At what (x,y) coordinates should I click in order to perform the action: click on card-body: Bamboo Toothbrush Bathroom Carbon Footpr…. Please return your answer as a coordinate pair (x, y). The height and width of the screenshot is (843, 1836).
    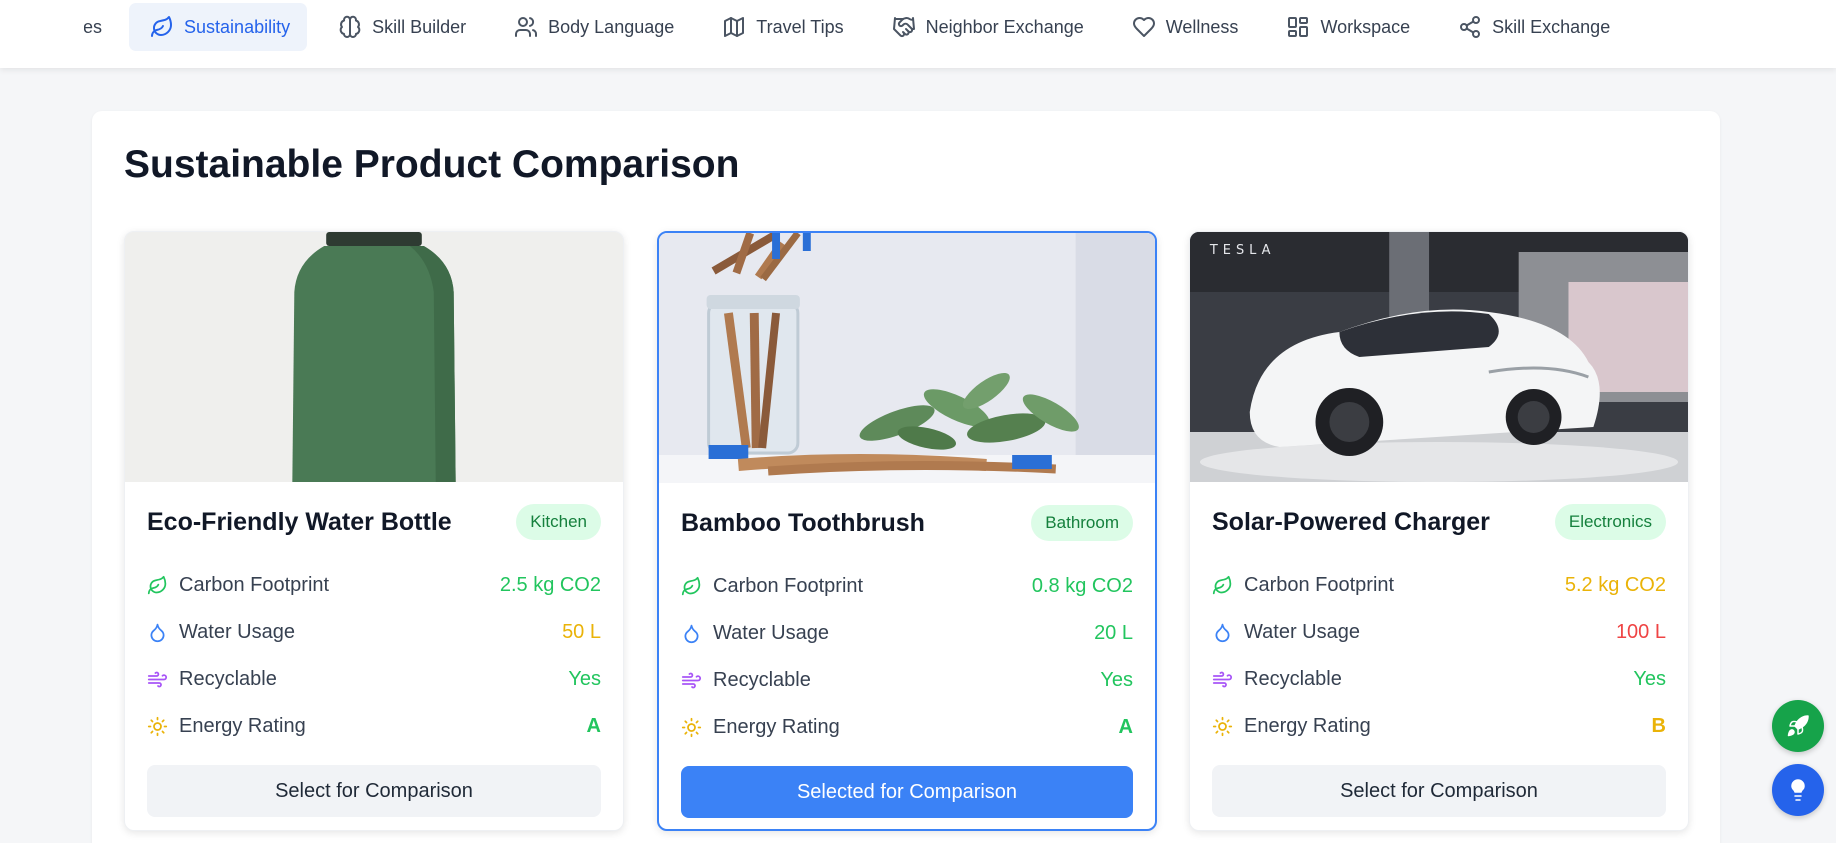
    Looking at the image, I should click on (907, 650).